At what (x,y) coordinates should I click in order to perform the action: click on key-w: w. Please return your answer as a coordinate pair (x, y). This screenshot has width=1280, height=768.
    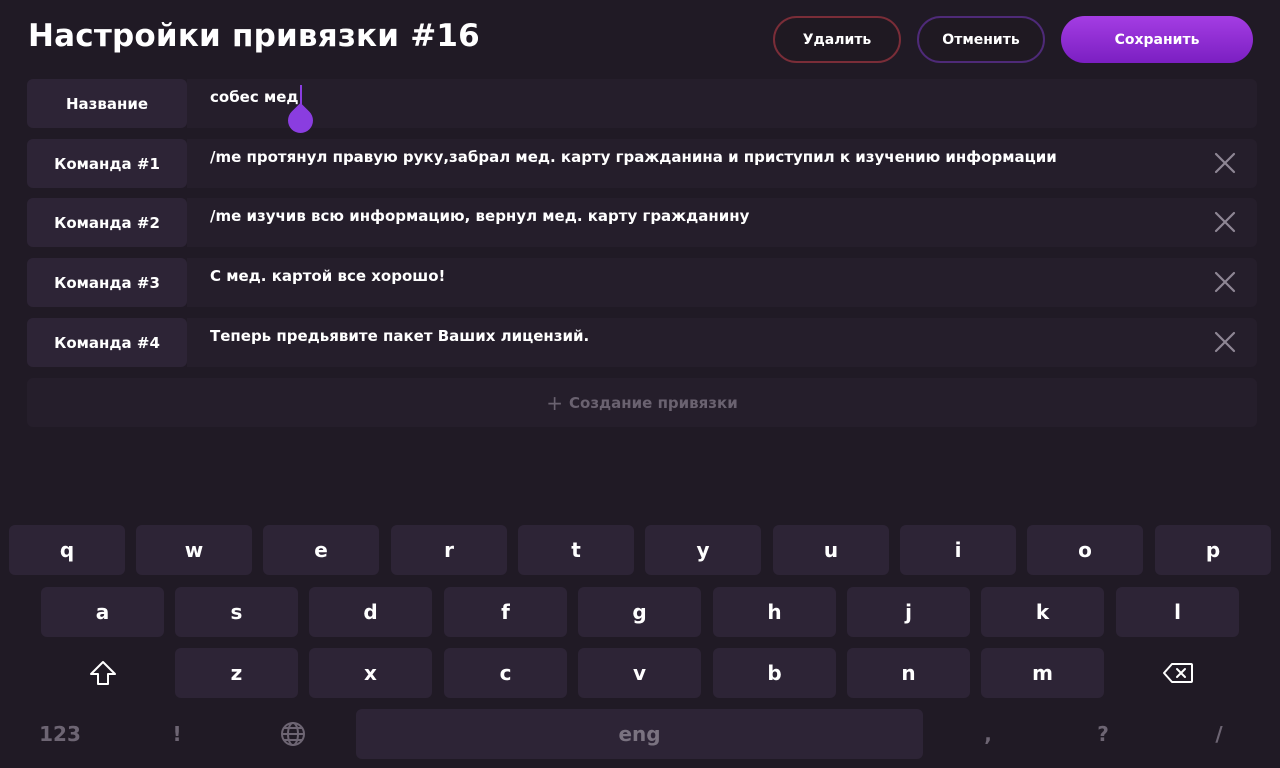
    Looking at the image, I should click on (194, 550).